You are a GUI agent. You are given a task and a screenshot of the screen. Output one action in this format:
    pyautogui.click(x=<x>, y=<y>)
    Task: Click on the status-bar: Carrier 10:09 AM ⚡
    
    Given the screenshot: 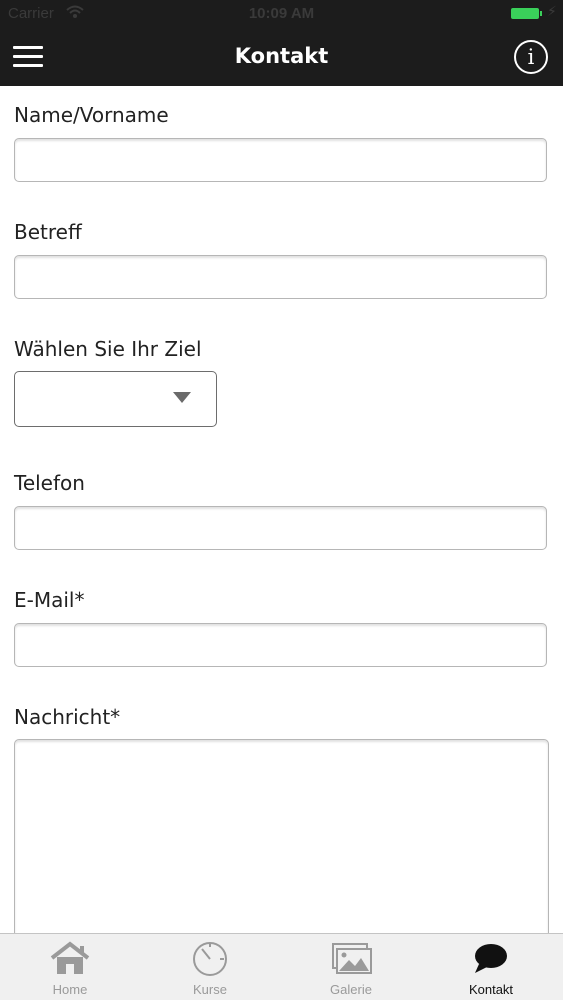 What is the action you would take?
    pyautogui.click(x=281, y=15)
    